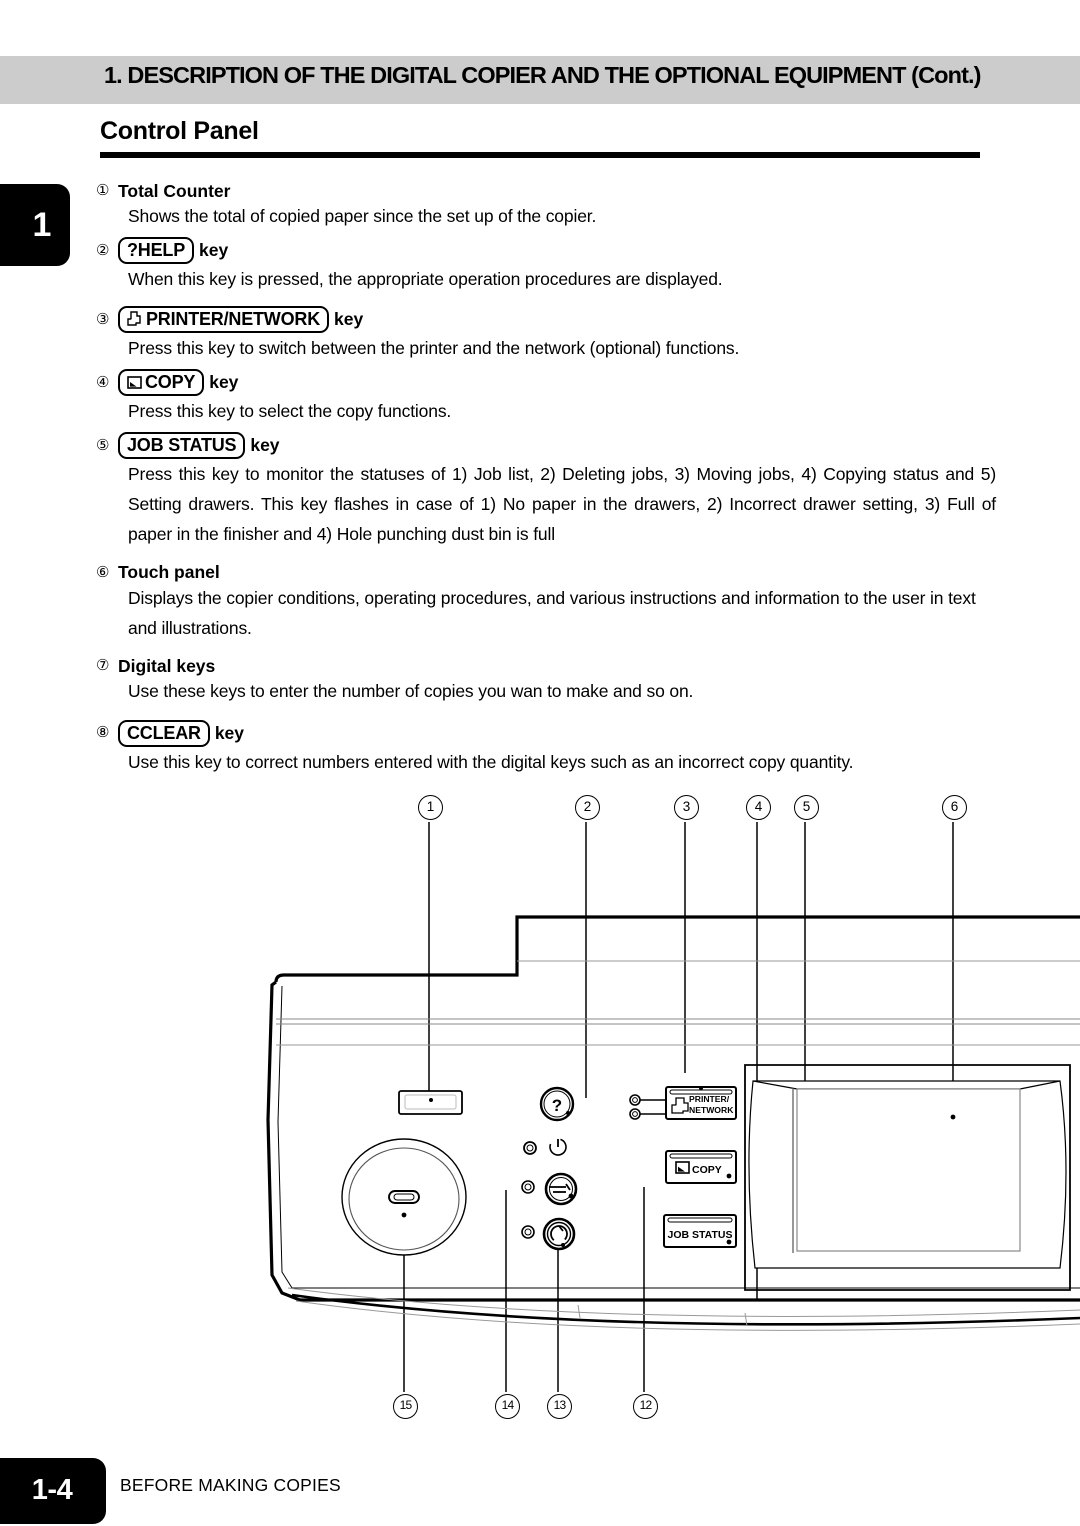 The height and width of the screenshot is (1526, 1080). What do you see at coordinates (430, 807) in the screenshot?
I see `callout-1: 1` at bounding box center [430, 807].